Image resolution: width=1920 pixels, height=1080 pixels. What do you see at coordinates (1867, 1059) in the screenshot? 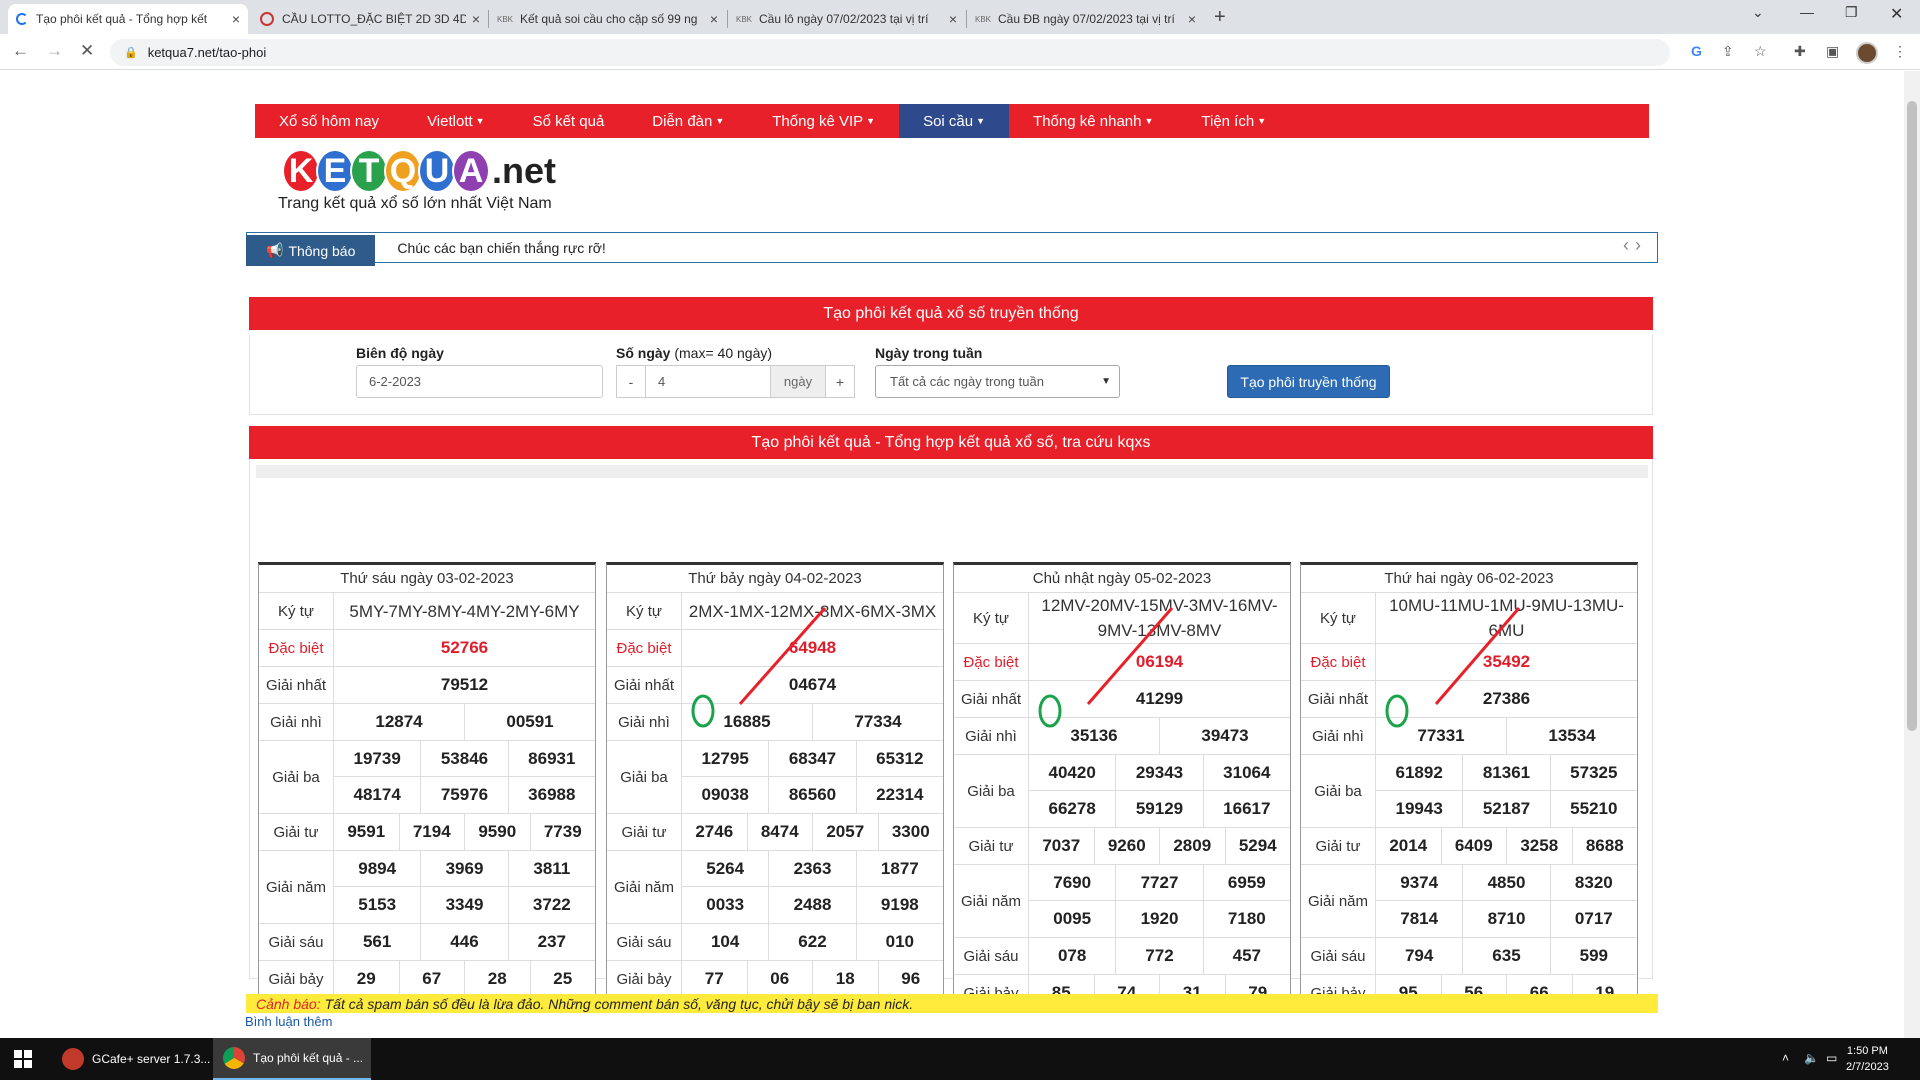
I see `taskbar-clock: 1:50 PM 2/7/2023` at bounding box center [1867, 1059].